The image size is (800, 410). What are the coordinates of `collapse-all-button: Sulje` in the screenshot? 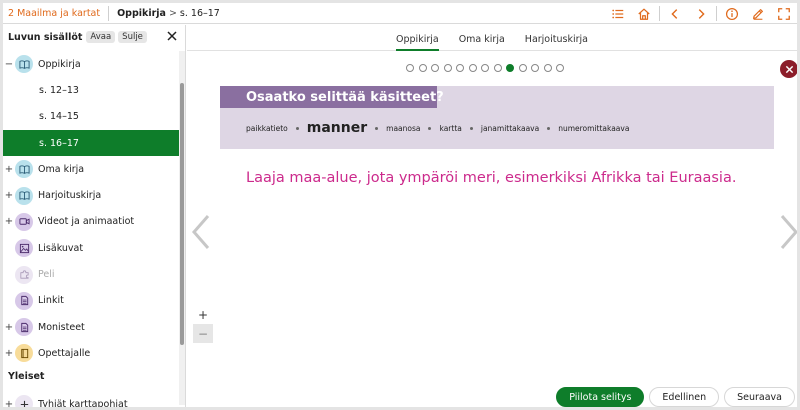 It's located at (132, 37).